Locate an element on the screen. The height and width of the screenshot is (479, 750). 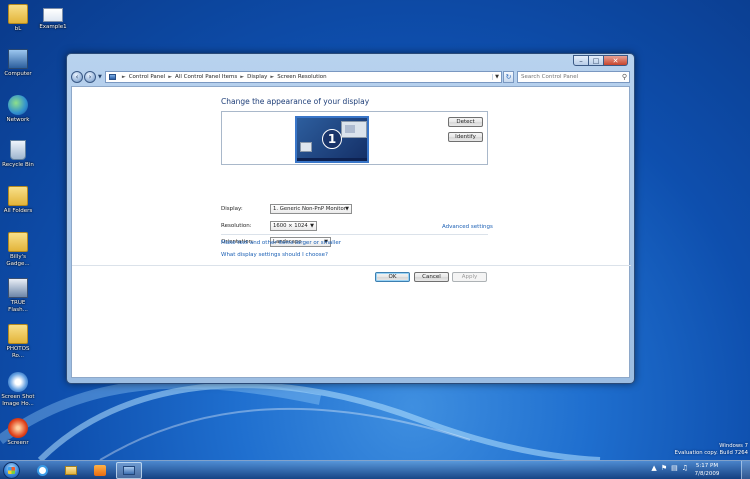
recycle-bin-icon is located at coordinates (18, 150).